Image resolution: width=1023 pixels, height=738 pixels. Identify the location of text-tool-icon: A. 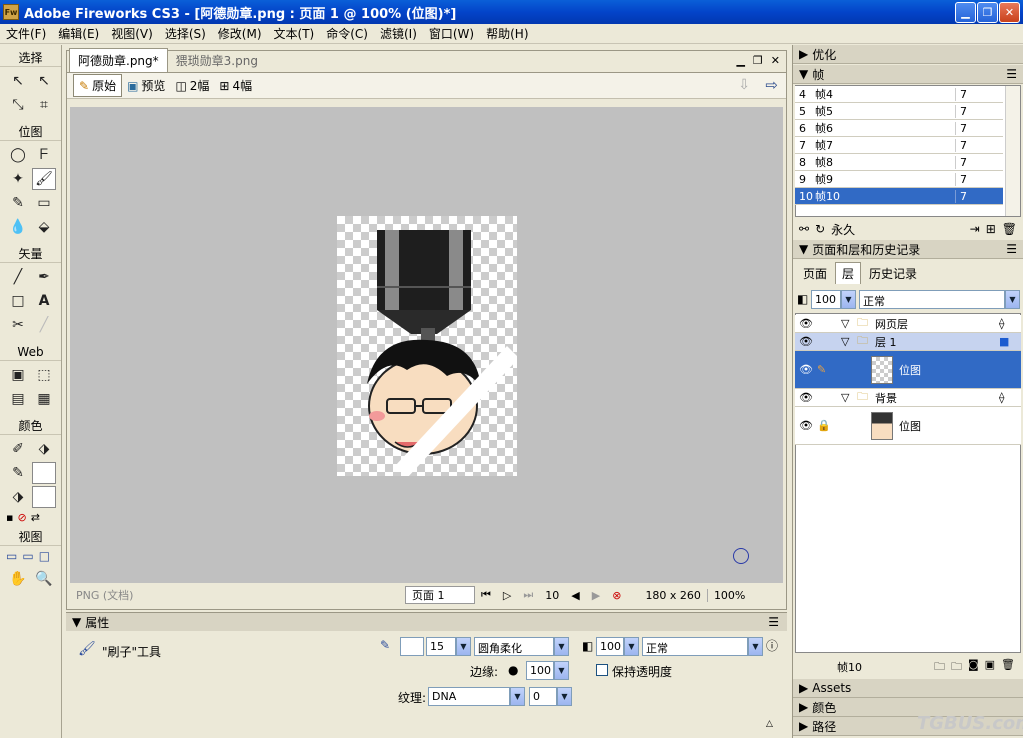
(44, 301).